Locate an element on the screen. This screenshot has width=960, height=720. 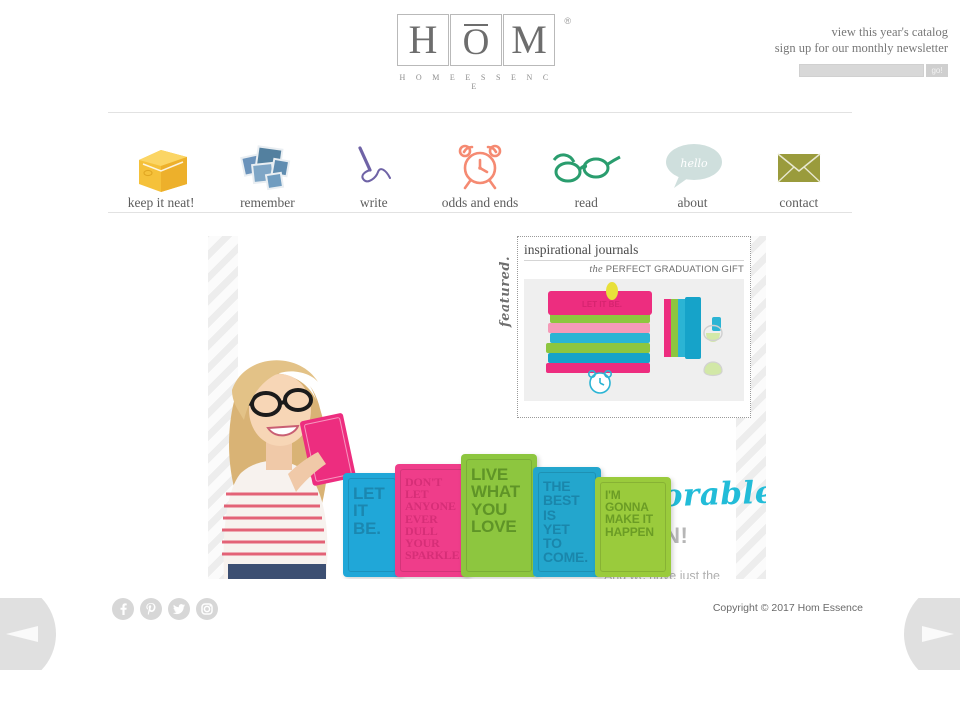
nav-item-odds-and-ends: odds and ends is located at coordinates (480, 175).